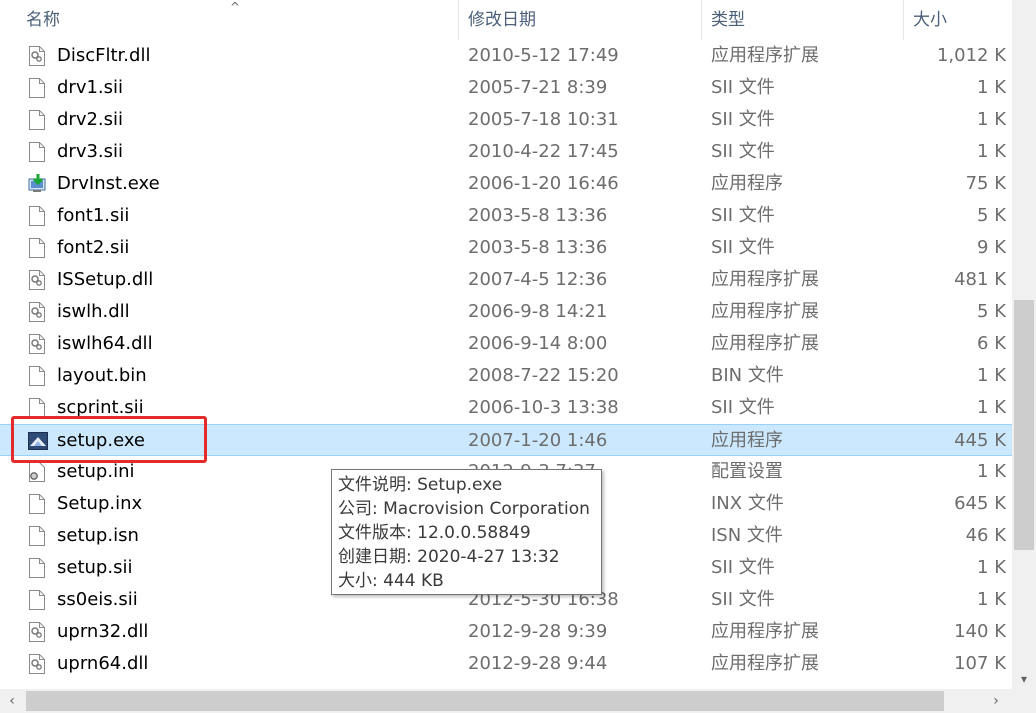  I want to click on vertical-scrollbar: ▾, so click(1024, 344).